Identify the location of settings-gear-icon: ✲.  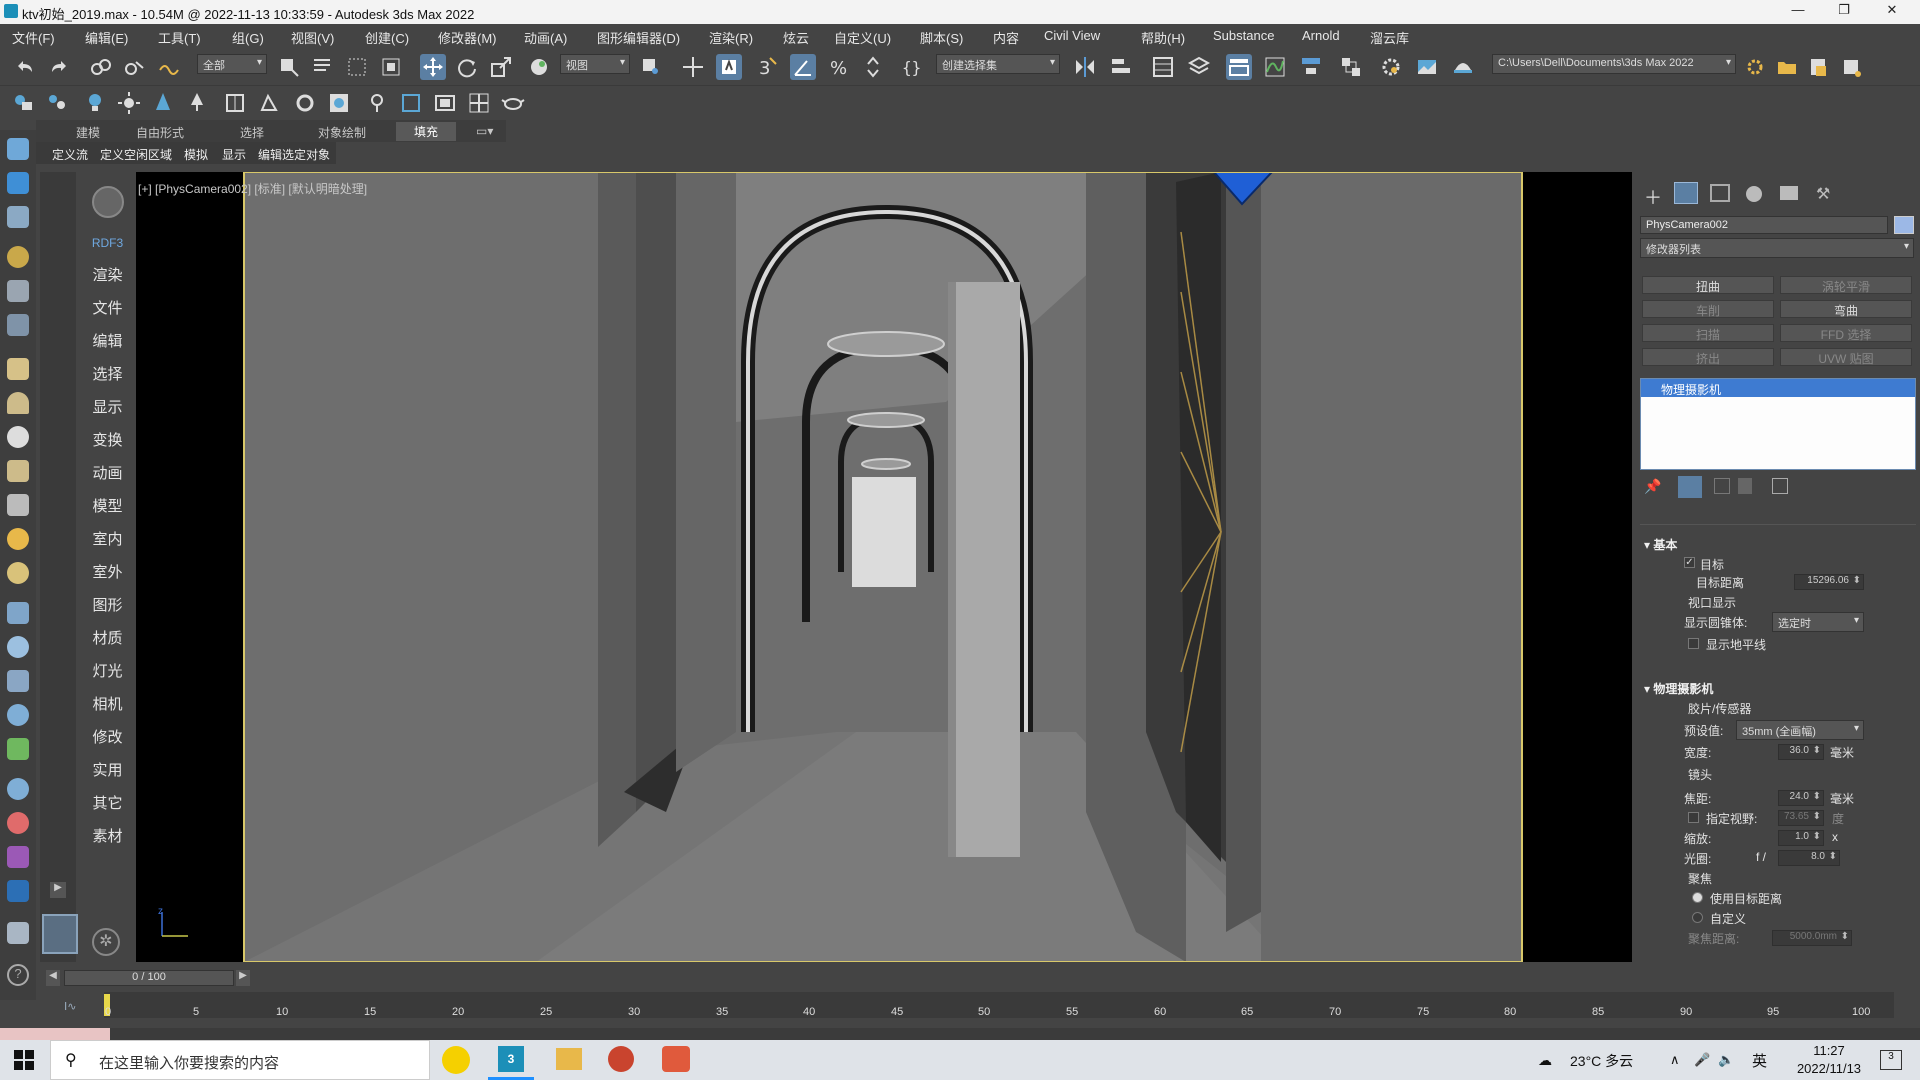
(106, 942).